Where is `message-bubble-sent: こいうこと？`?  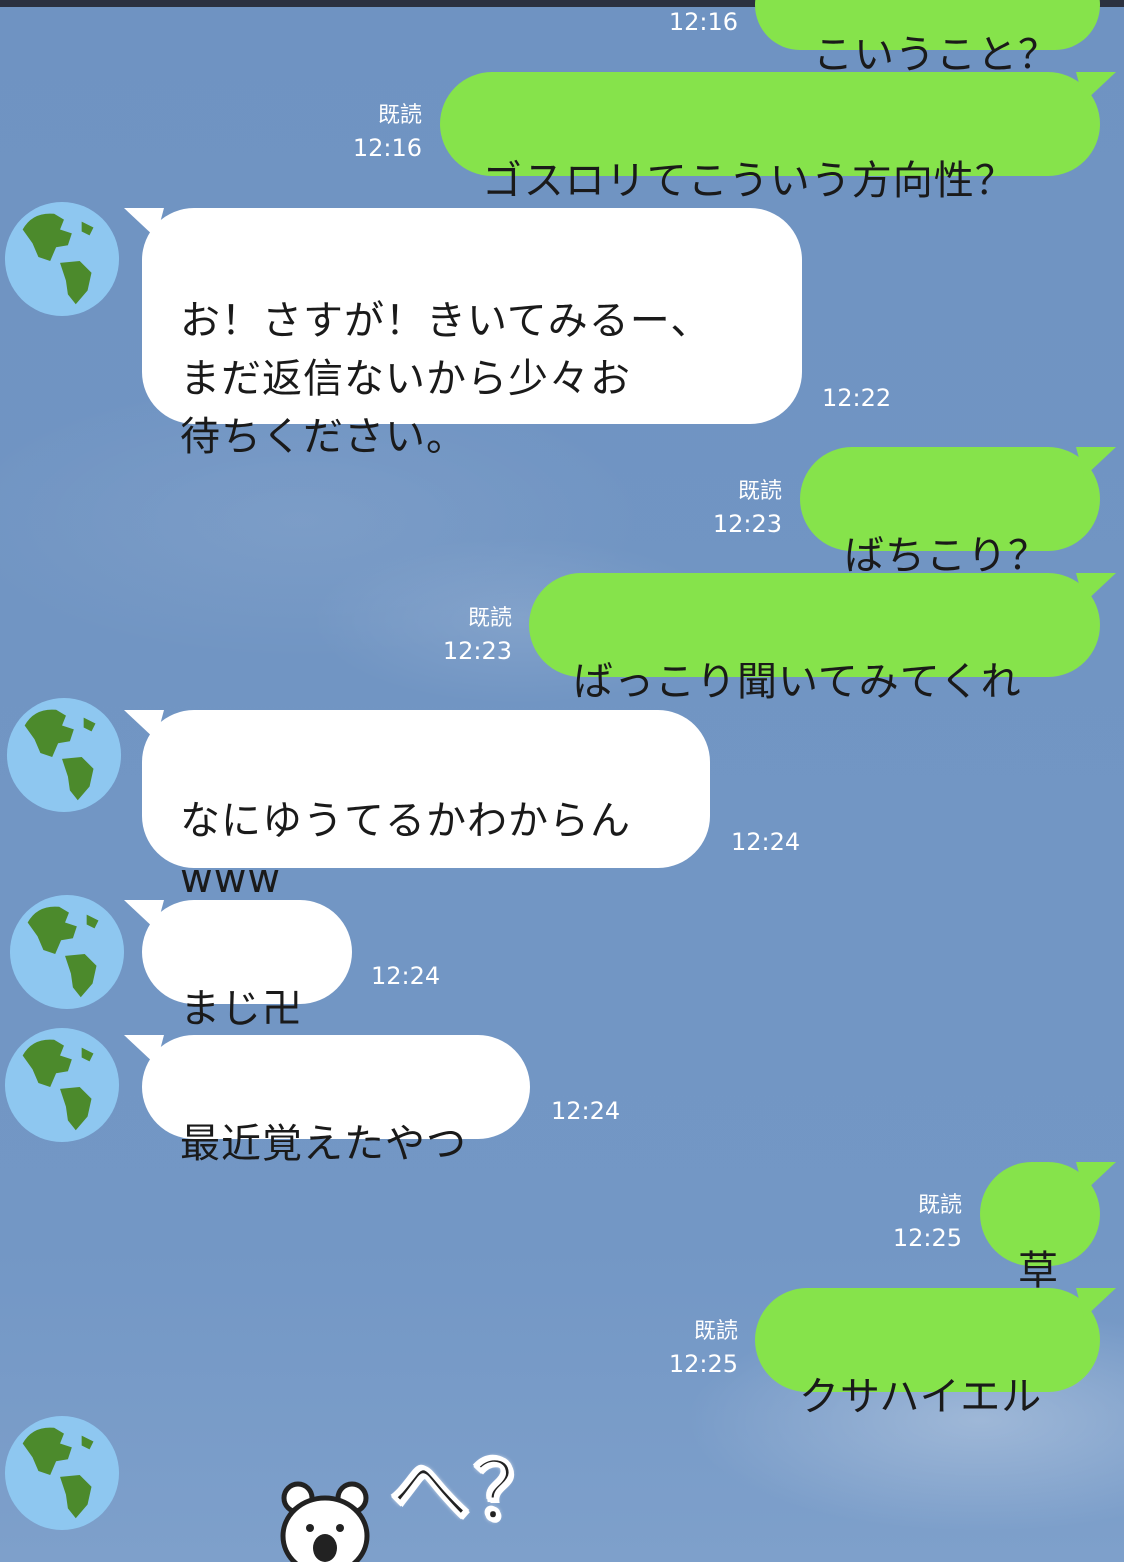
message-bubble-sent: こいうこと？ is located at coordinates (927, 39).